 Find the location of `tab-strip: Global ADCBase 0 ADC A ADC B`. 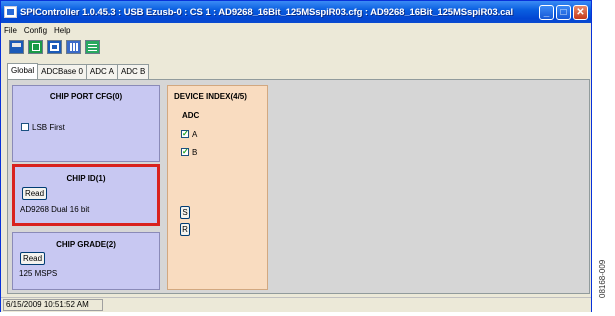

tab-strip: Global ADCBase 0 ADC A ADC B is located at coordinates (78, 71).